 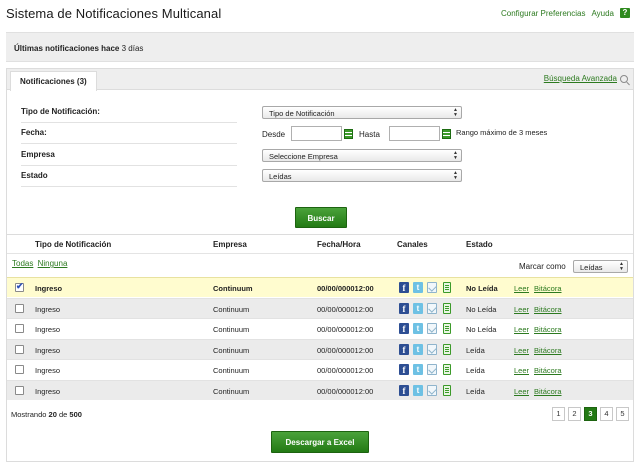 I want to click on mark-as-value: Leídas, so click(x=591, y=267).